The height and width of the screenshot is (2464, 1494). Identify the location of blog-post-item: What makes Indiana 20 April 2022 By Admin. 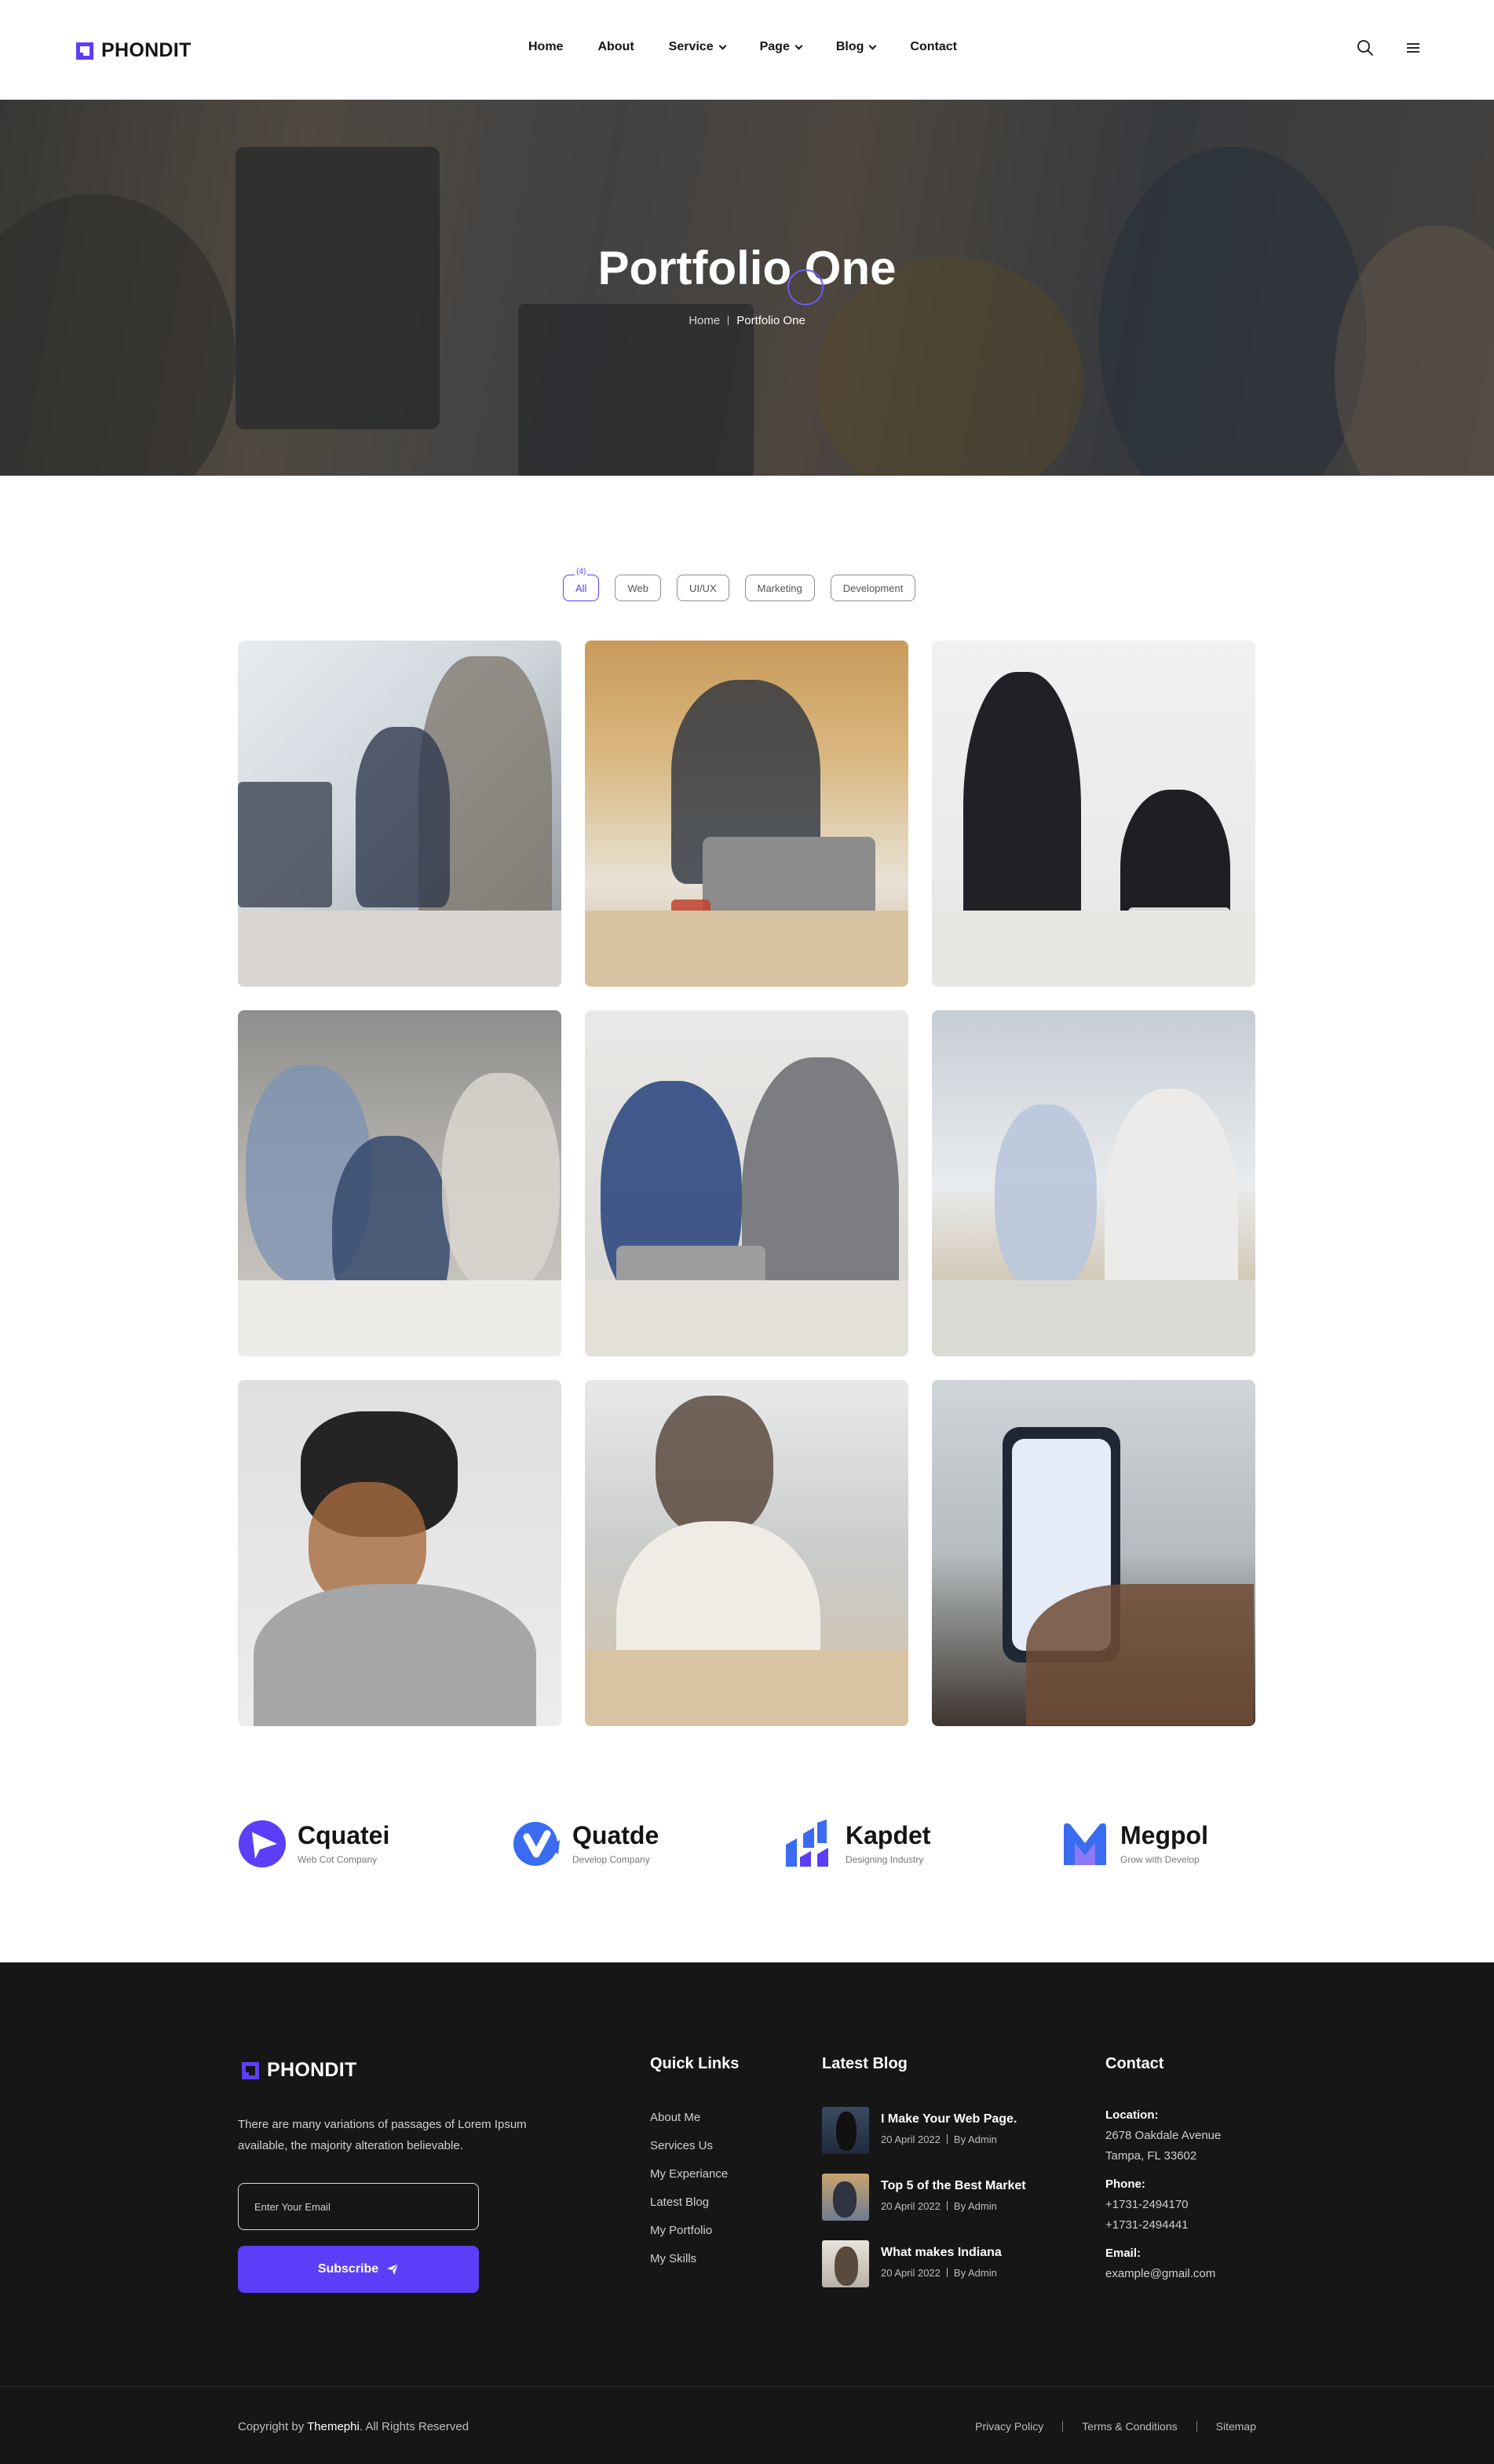
(912, 2263).